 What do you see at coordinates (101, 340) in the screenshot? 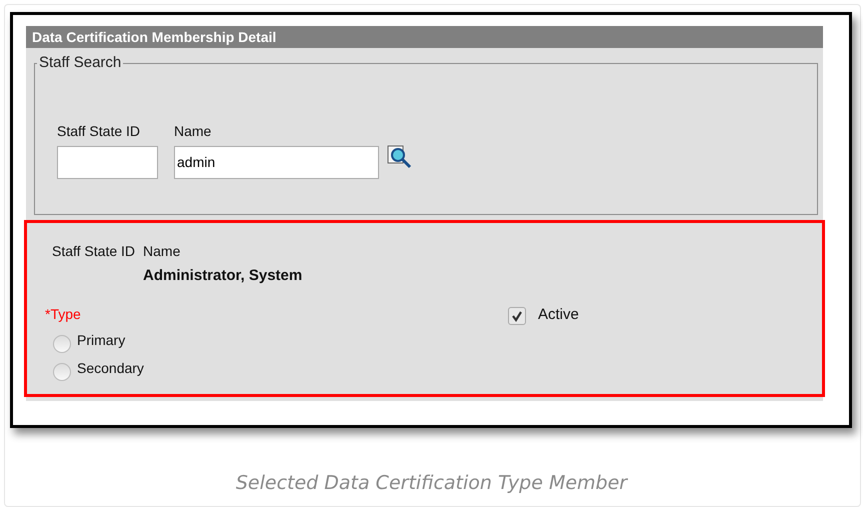
I see `radio-label: Primary` at bounding box center [101, 340].